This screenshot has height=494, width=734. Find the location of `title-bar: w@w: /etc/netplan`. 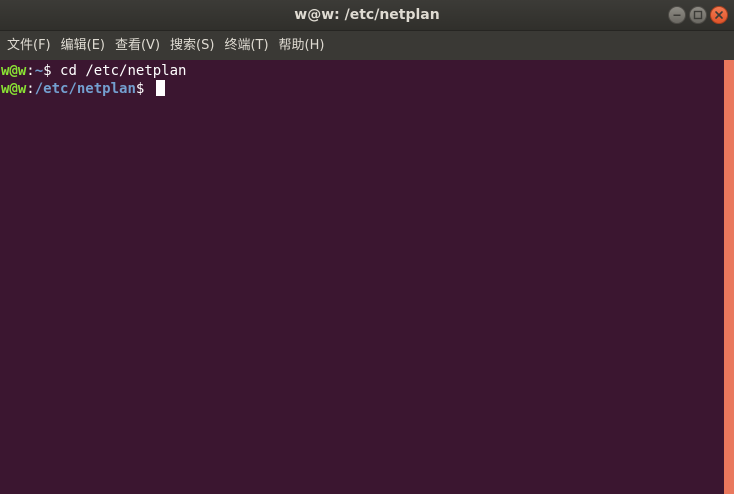

title-bar: w@w: /etc/netplan is located at coordinates (367, 15).